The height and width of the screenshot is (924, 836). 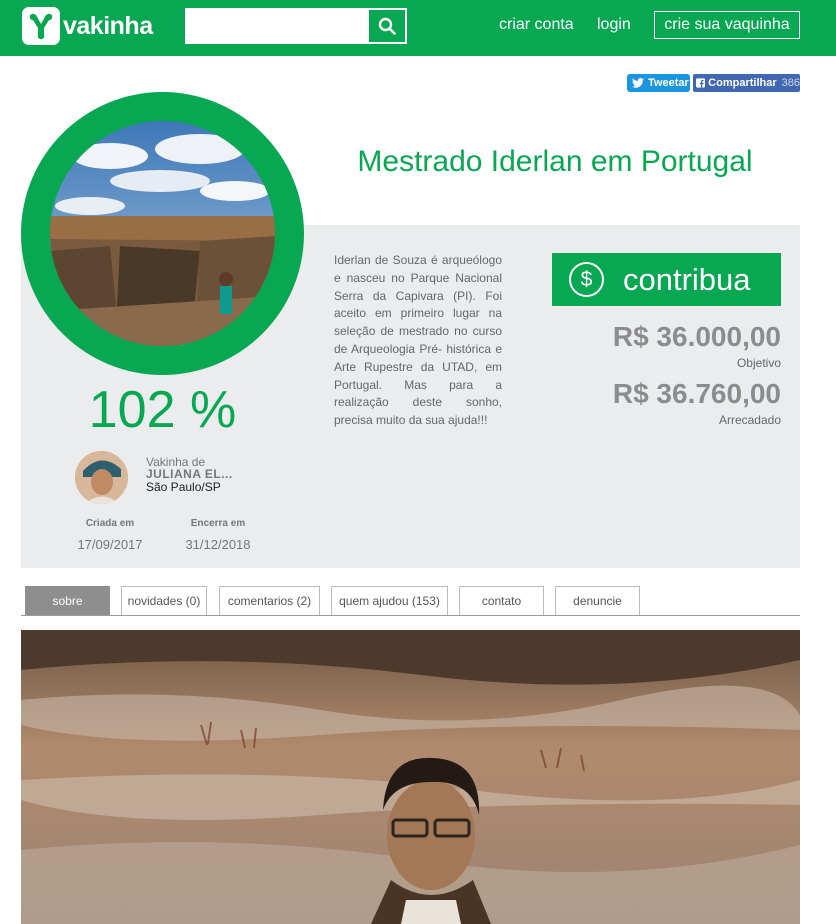 I want to click on tab-quem-ajudou: quem ajudou (153), so click(x=389, y=600).